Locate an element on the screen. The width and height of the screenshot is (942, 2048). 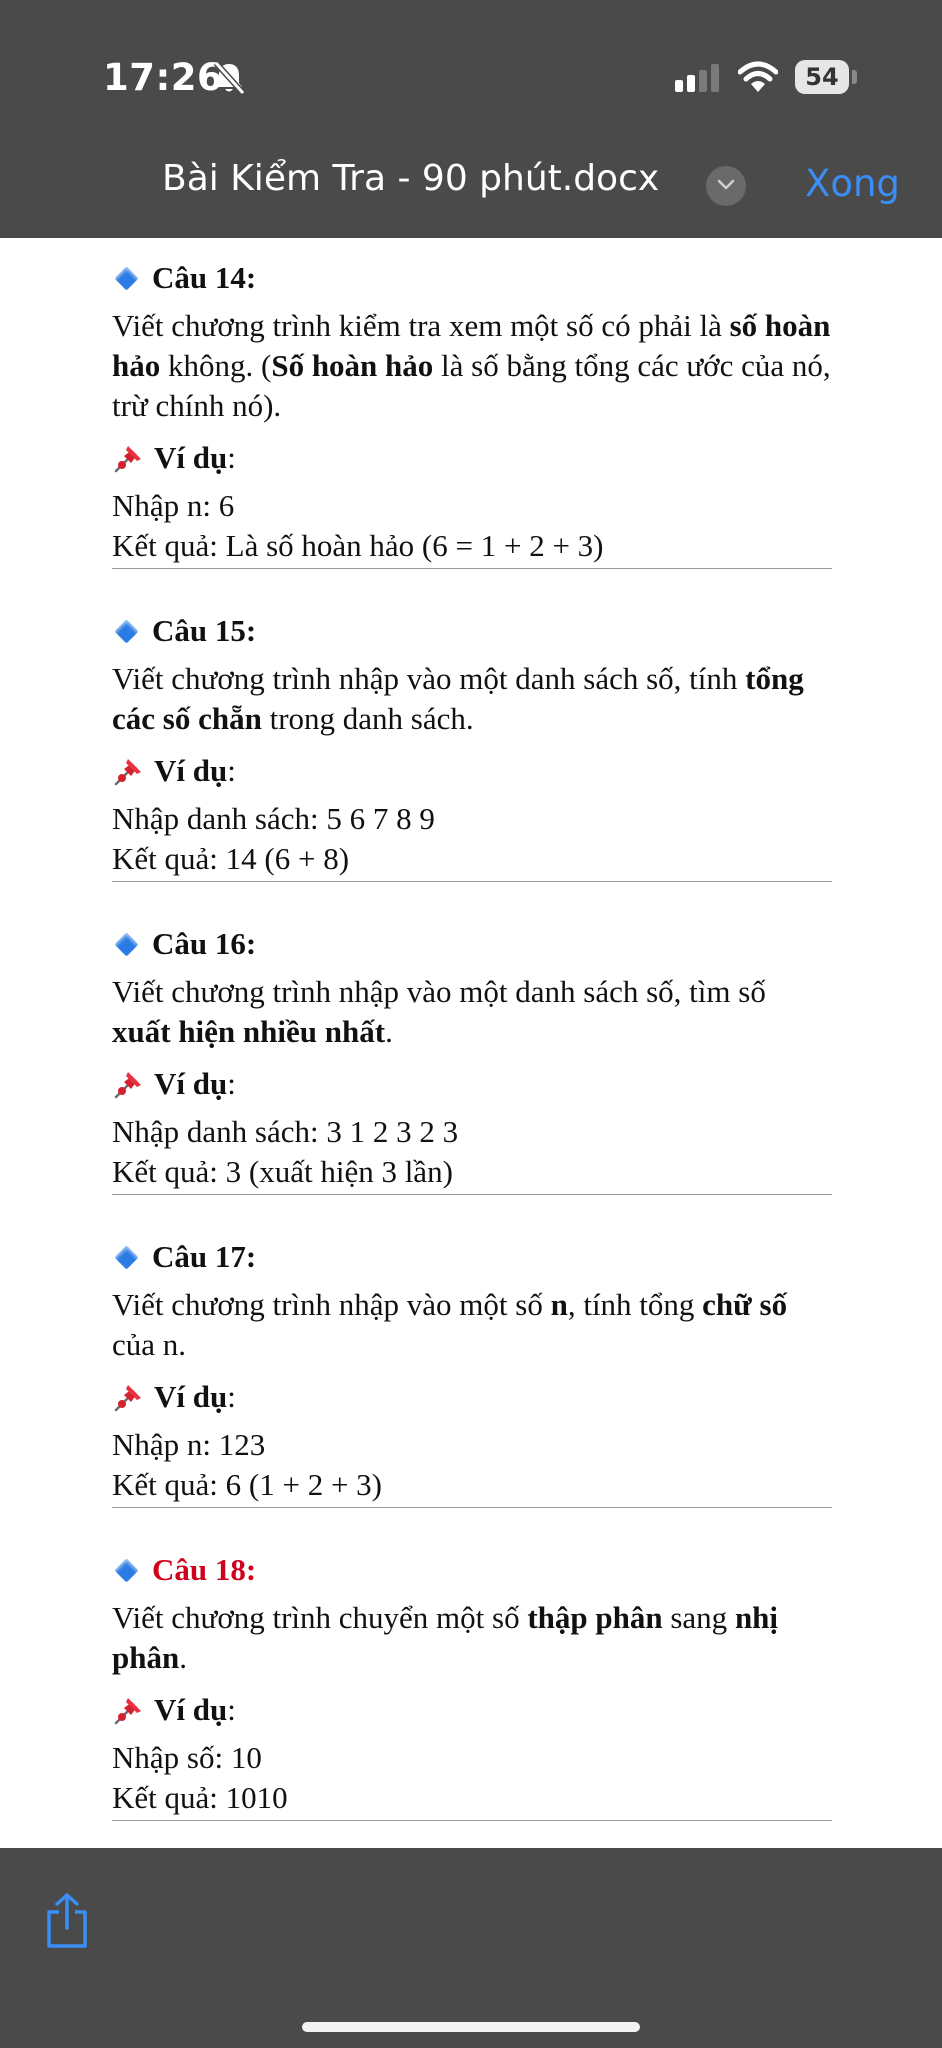
example-line: Nhập số: 10 is located at coordinates (187, 1757).